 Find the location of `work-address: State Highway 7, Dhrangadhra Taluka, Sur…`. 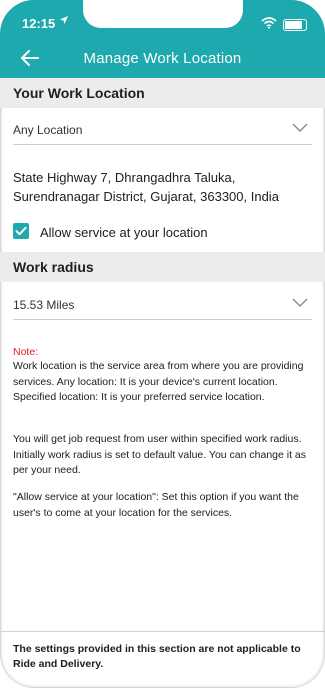

work-address: State Highway 7, Dhrangadhra Taluka, Sur… is located at coordinates (163, 187).